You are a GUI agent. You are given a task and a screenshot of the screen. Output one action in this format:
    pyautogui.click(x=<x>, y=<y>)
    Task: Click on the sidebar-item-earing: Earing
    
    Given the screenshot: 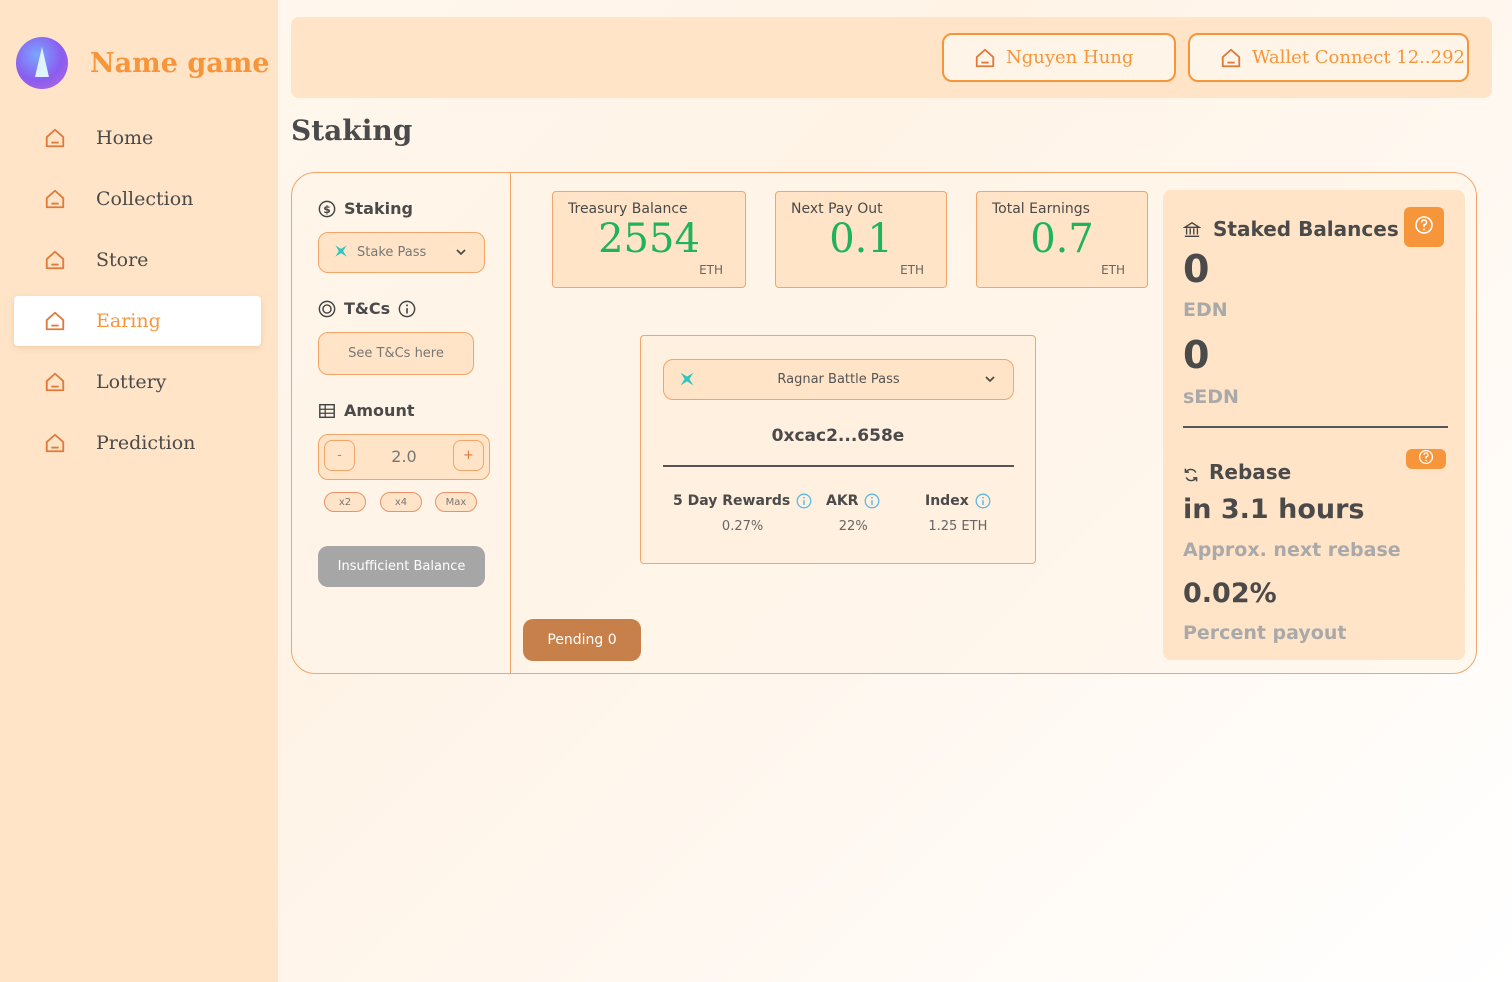 What is the action you would take?
    pyautogui.click(x=137, y=321)
    